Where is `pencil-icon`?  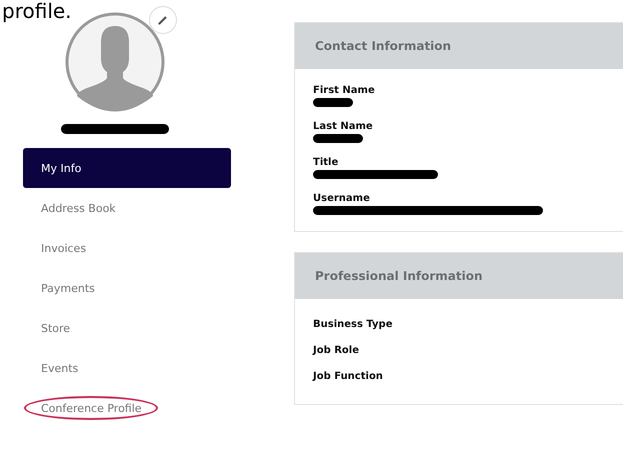
pencil-icon is located at coordinates (163, 20).